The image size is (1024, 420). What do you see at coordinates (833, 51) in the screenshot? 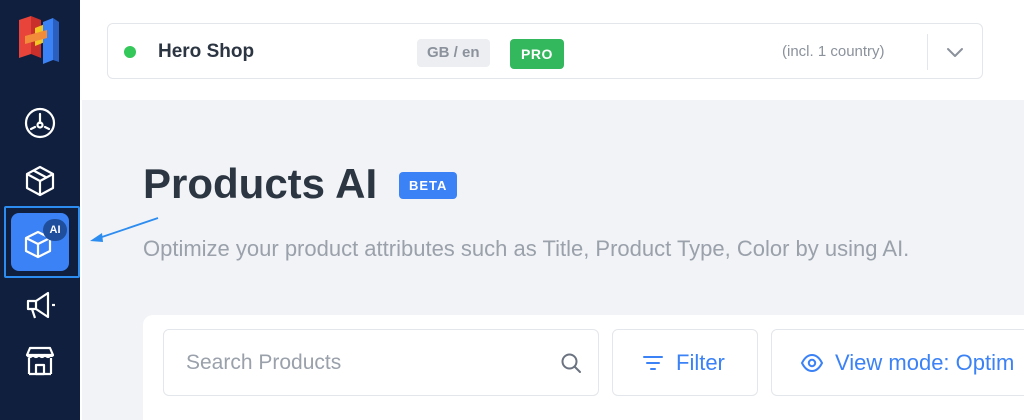
I see `country-note: (incl. 1 country)` at bounding box center [833, 51].